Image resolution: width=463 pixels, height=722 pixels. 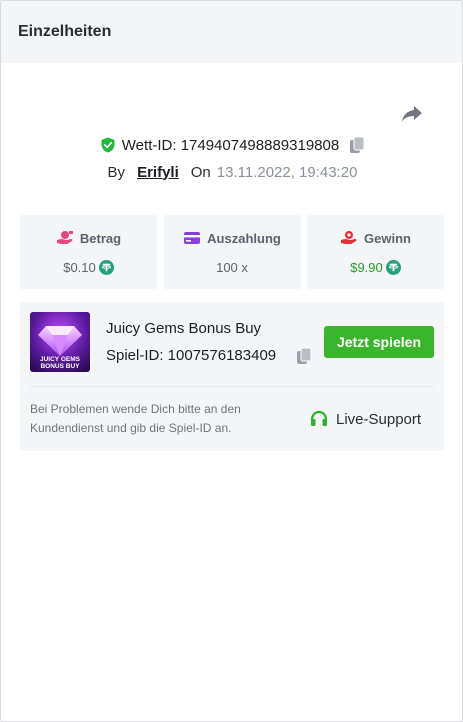 What do you see at coordinates (232, 267) in the screenshot?
I see `stat-value: 100 x` at bounding box center [232, 267].